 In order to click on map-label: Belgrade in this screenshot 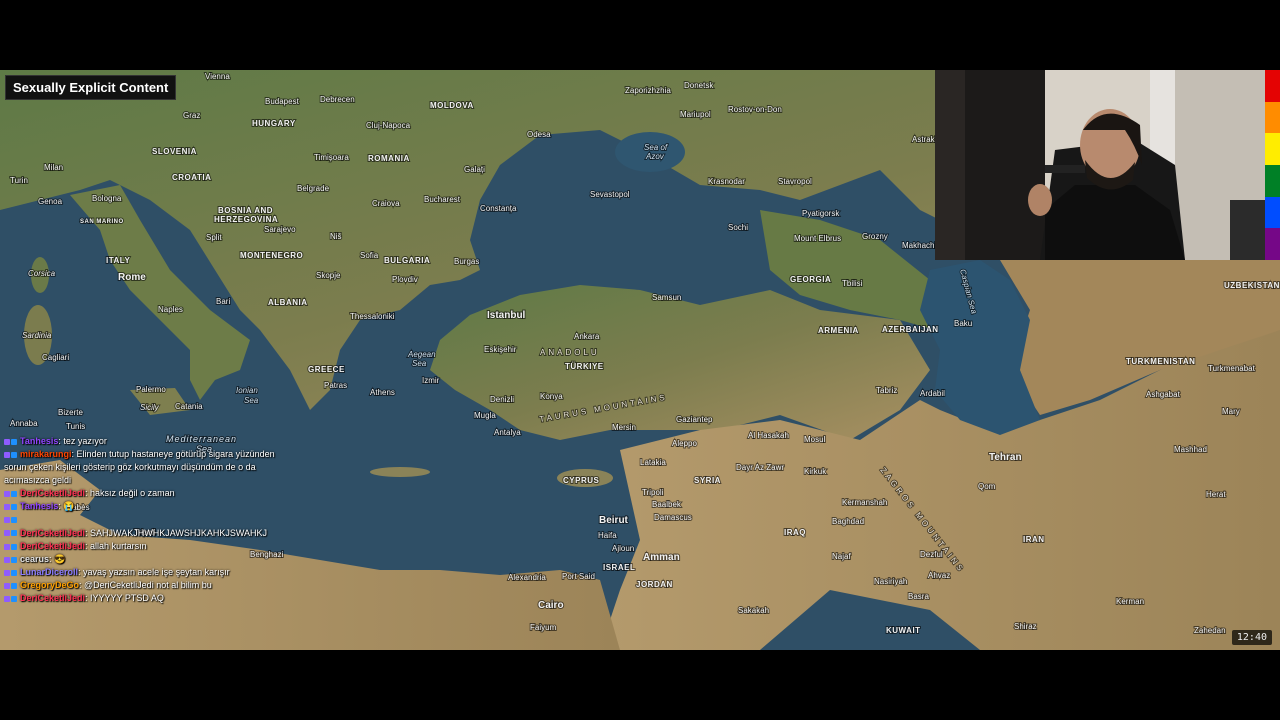, I will do `click(313, 188)`.